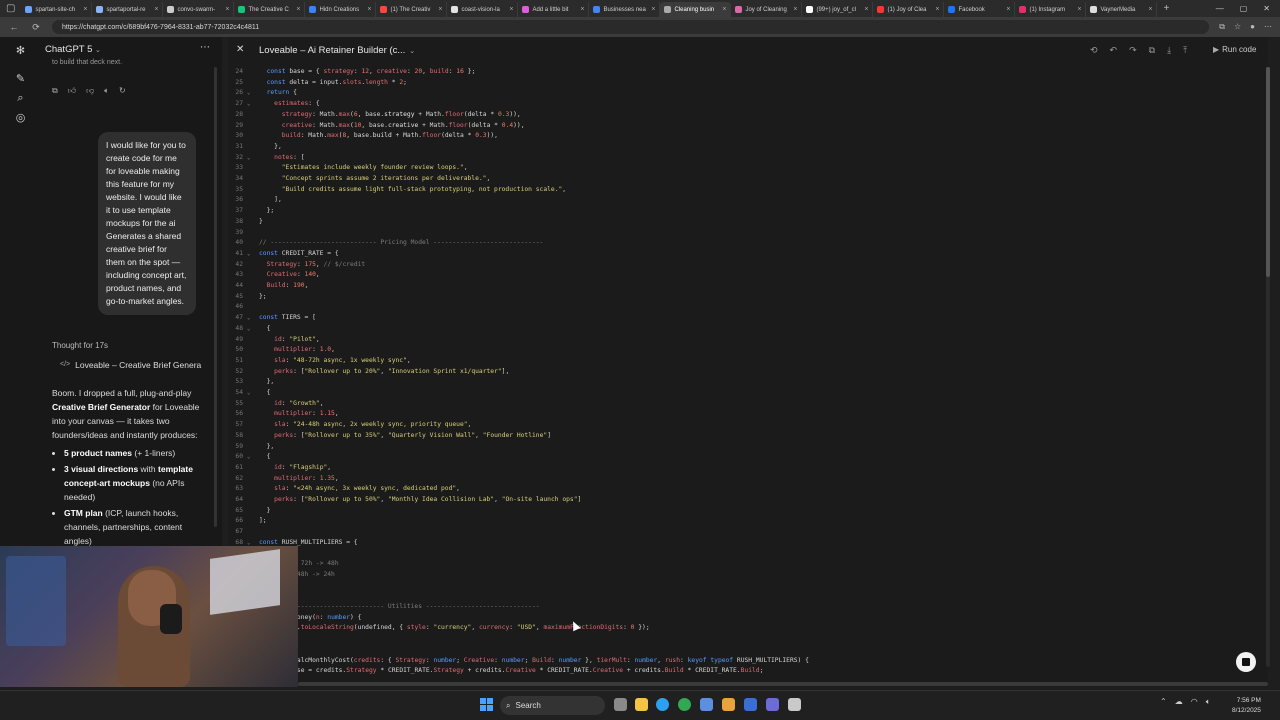 This screenshot has width=1280, height=720. Describe the element at coordinates (215, 297) in the screenshot. I see `chat-scrollbar` at that location.